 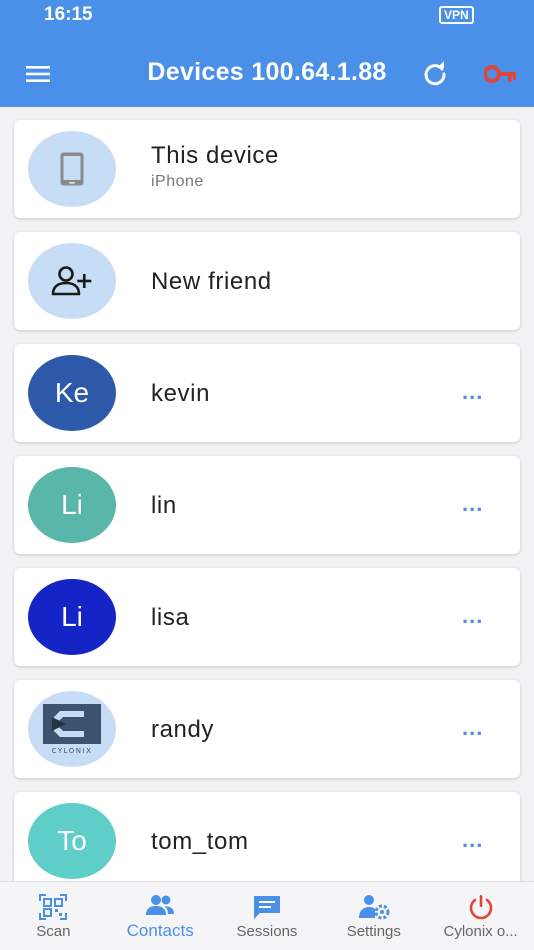 I want to click on tab-label: Scan, so click(x=53, y=931).